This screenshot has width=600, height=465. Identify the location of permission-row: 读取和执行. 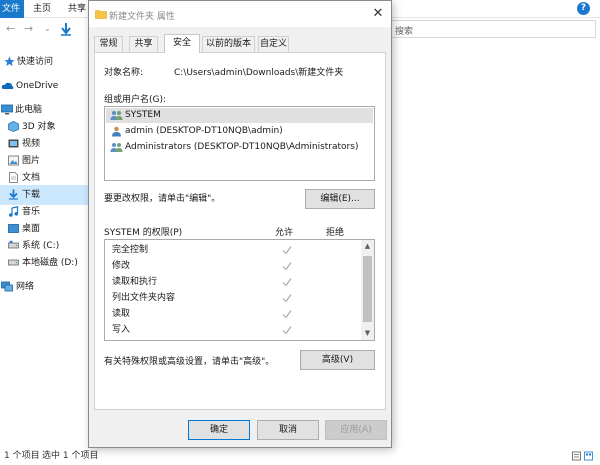
(232, 282).